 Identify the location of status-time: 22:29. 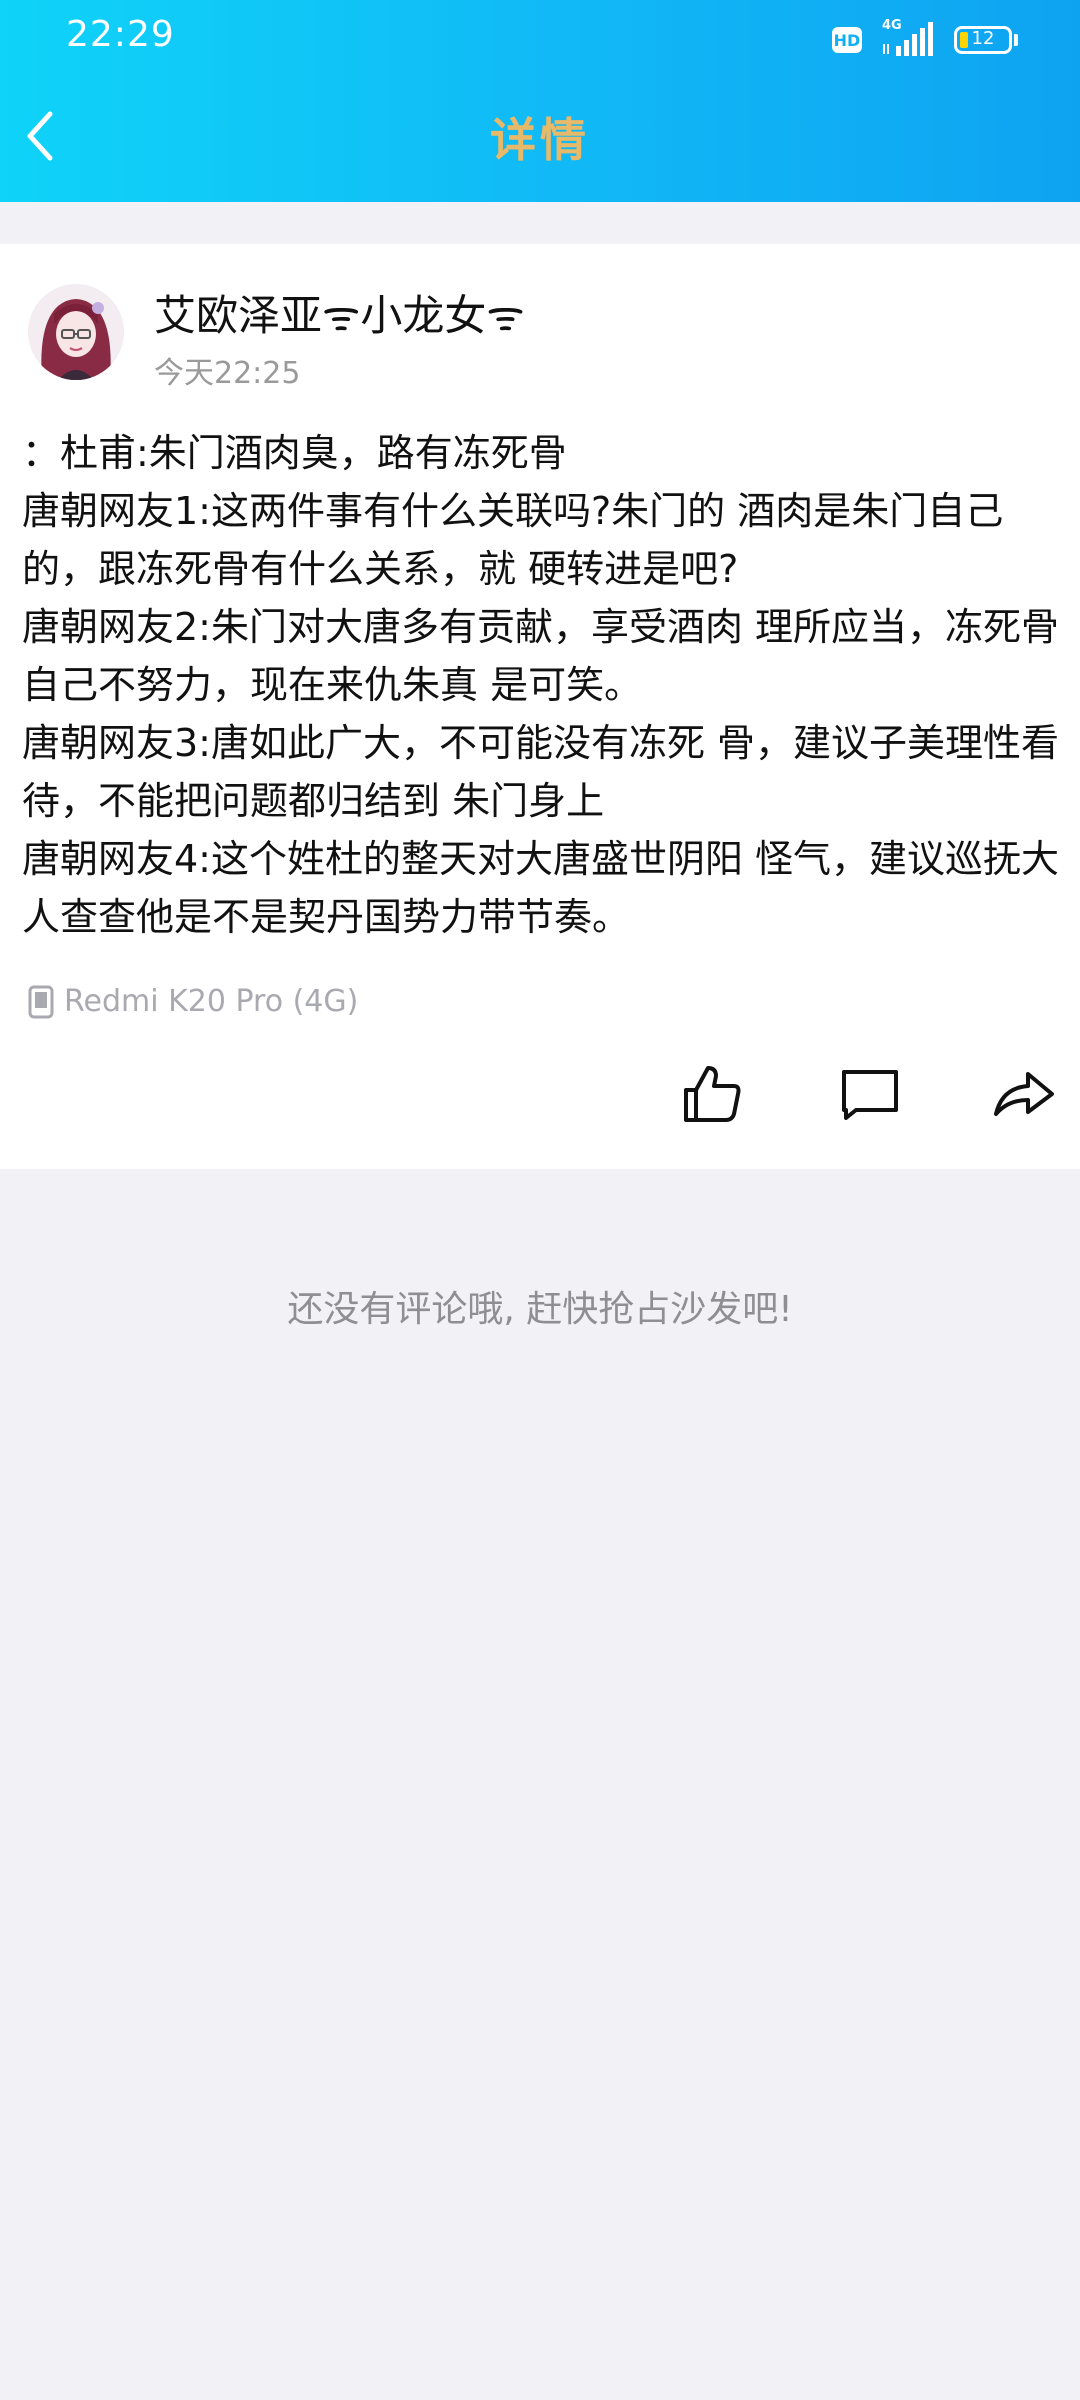
(120, 34).